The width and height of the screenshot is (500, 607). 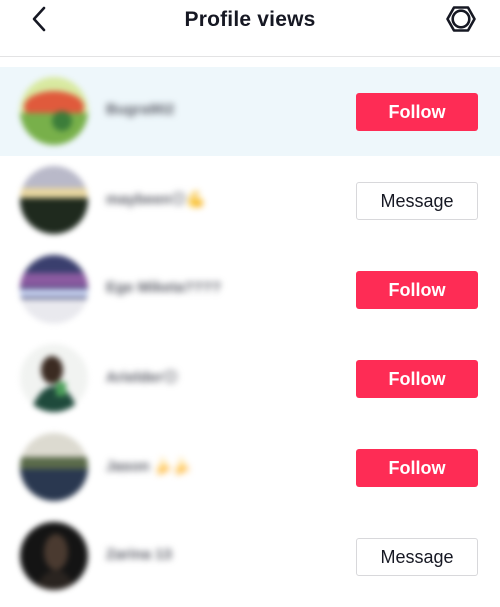 I want to click on username: maybeen😊💪, so click(x=155, y=200).